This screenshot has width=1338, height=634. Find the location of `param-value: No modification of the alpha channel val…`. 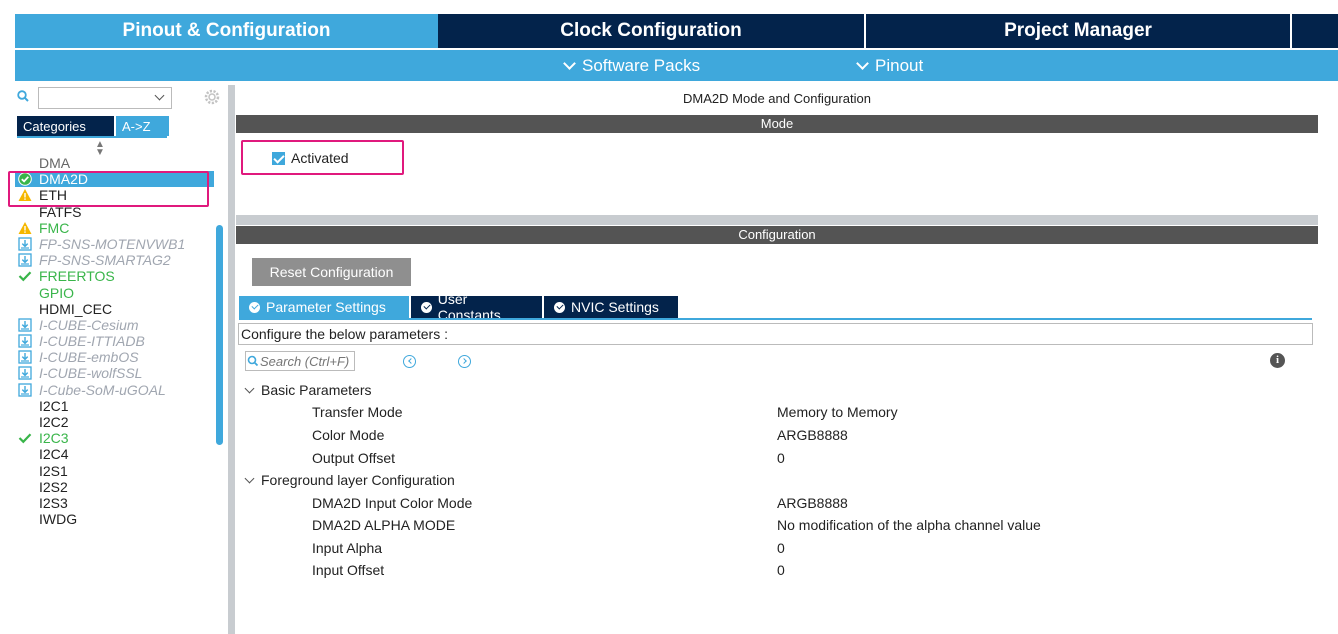

param-value: No modification of the alpha channel val… is located at coordinates (909, 525).